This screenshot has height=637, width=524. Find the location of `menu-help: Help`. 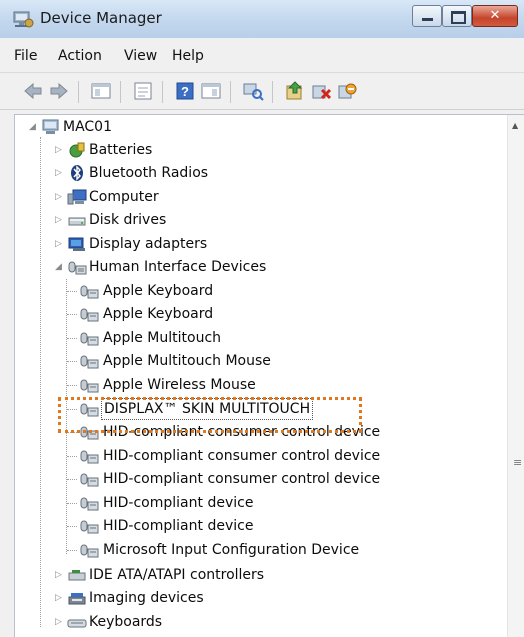

menu-help: Help is located at coordinates (188, 56).